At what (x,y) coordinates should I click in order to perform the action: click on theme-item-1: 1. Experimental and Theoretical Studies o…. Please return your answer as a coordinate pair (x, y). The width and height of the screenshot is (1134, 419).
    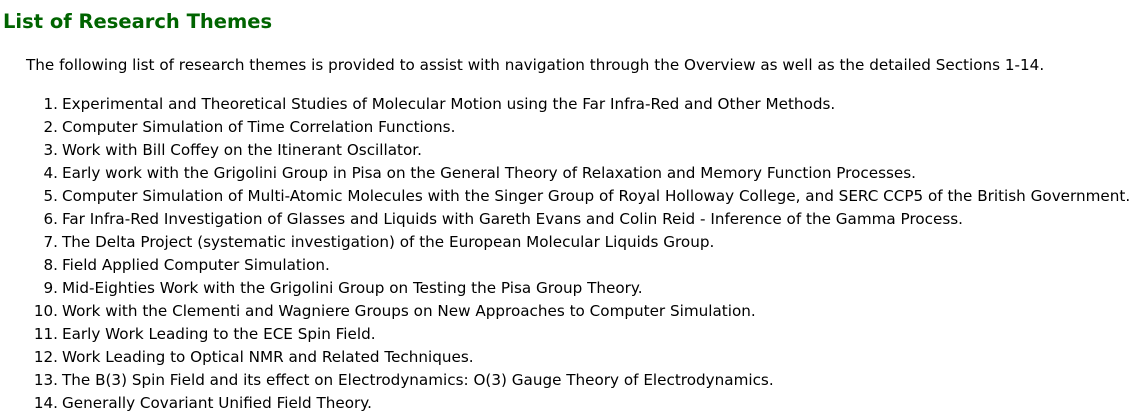
    Looking at the image, I should click on (565, 104).